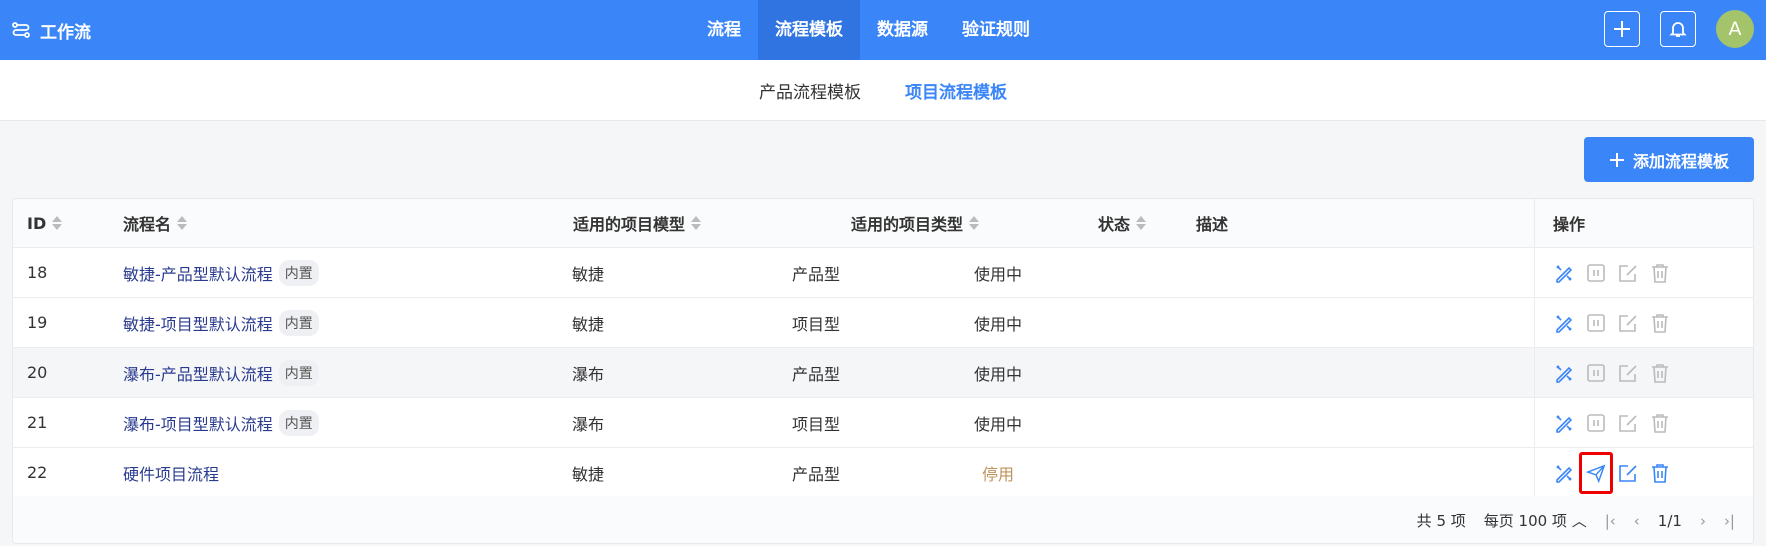 This screenshot has width=1766, height=546. Describe the element at coordinates (1596, 472) in the screenshot. I see `publish-icon` at that location.